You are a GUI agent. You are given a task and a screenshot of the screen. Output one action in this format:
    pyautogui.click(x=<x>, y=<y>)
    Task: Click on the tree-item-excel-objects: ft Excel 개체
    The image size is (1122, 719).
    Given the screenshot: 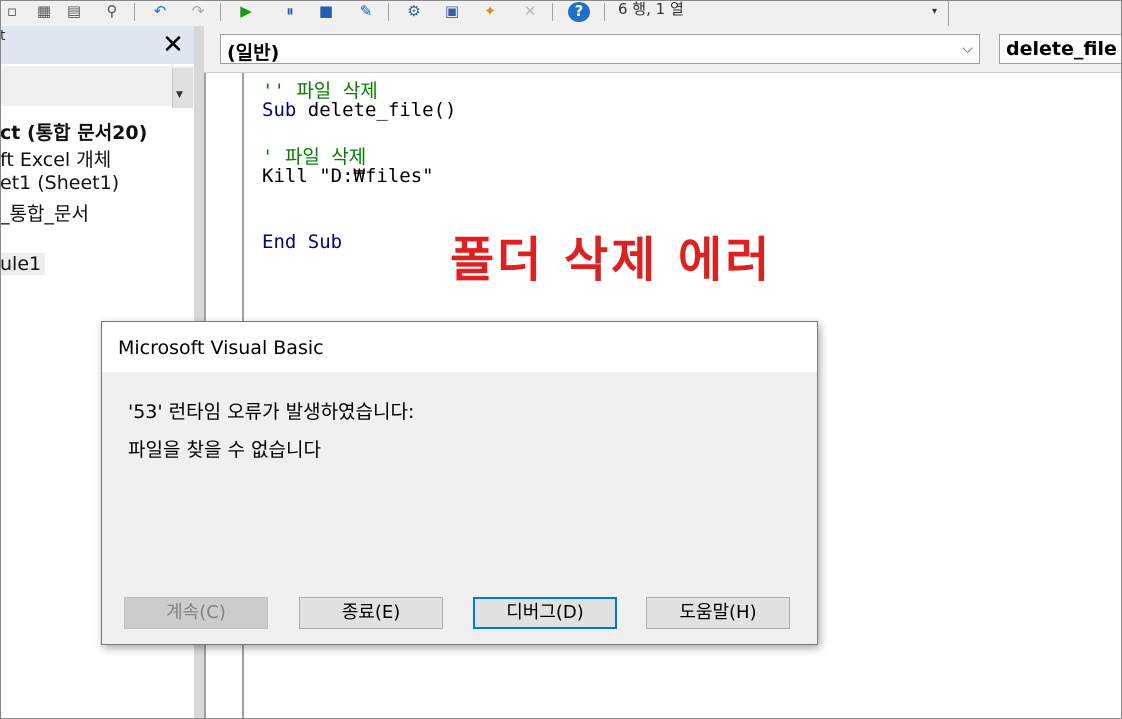 What is the action you would take?
    pyautogui.click(x=55, y=158)
    